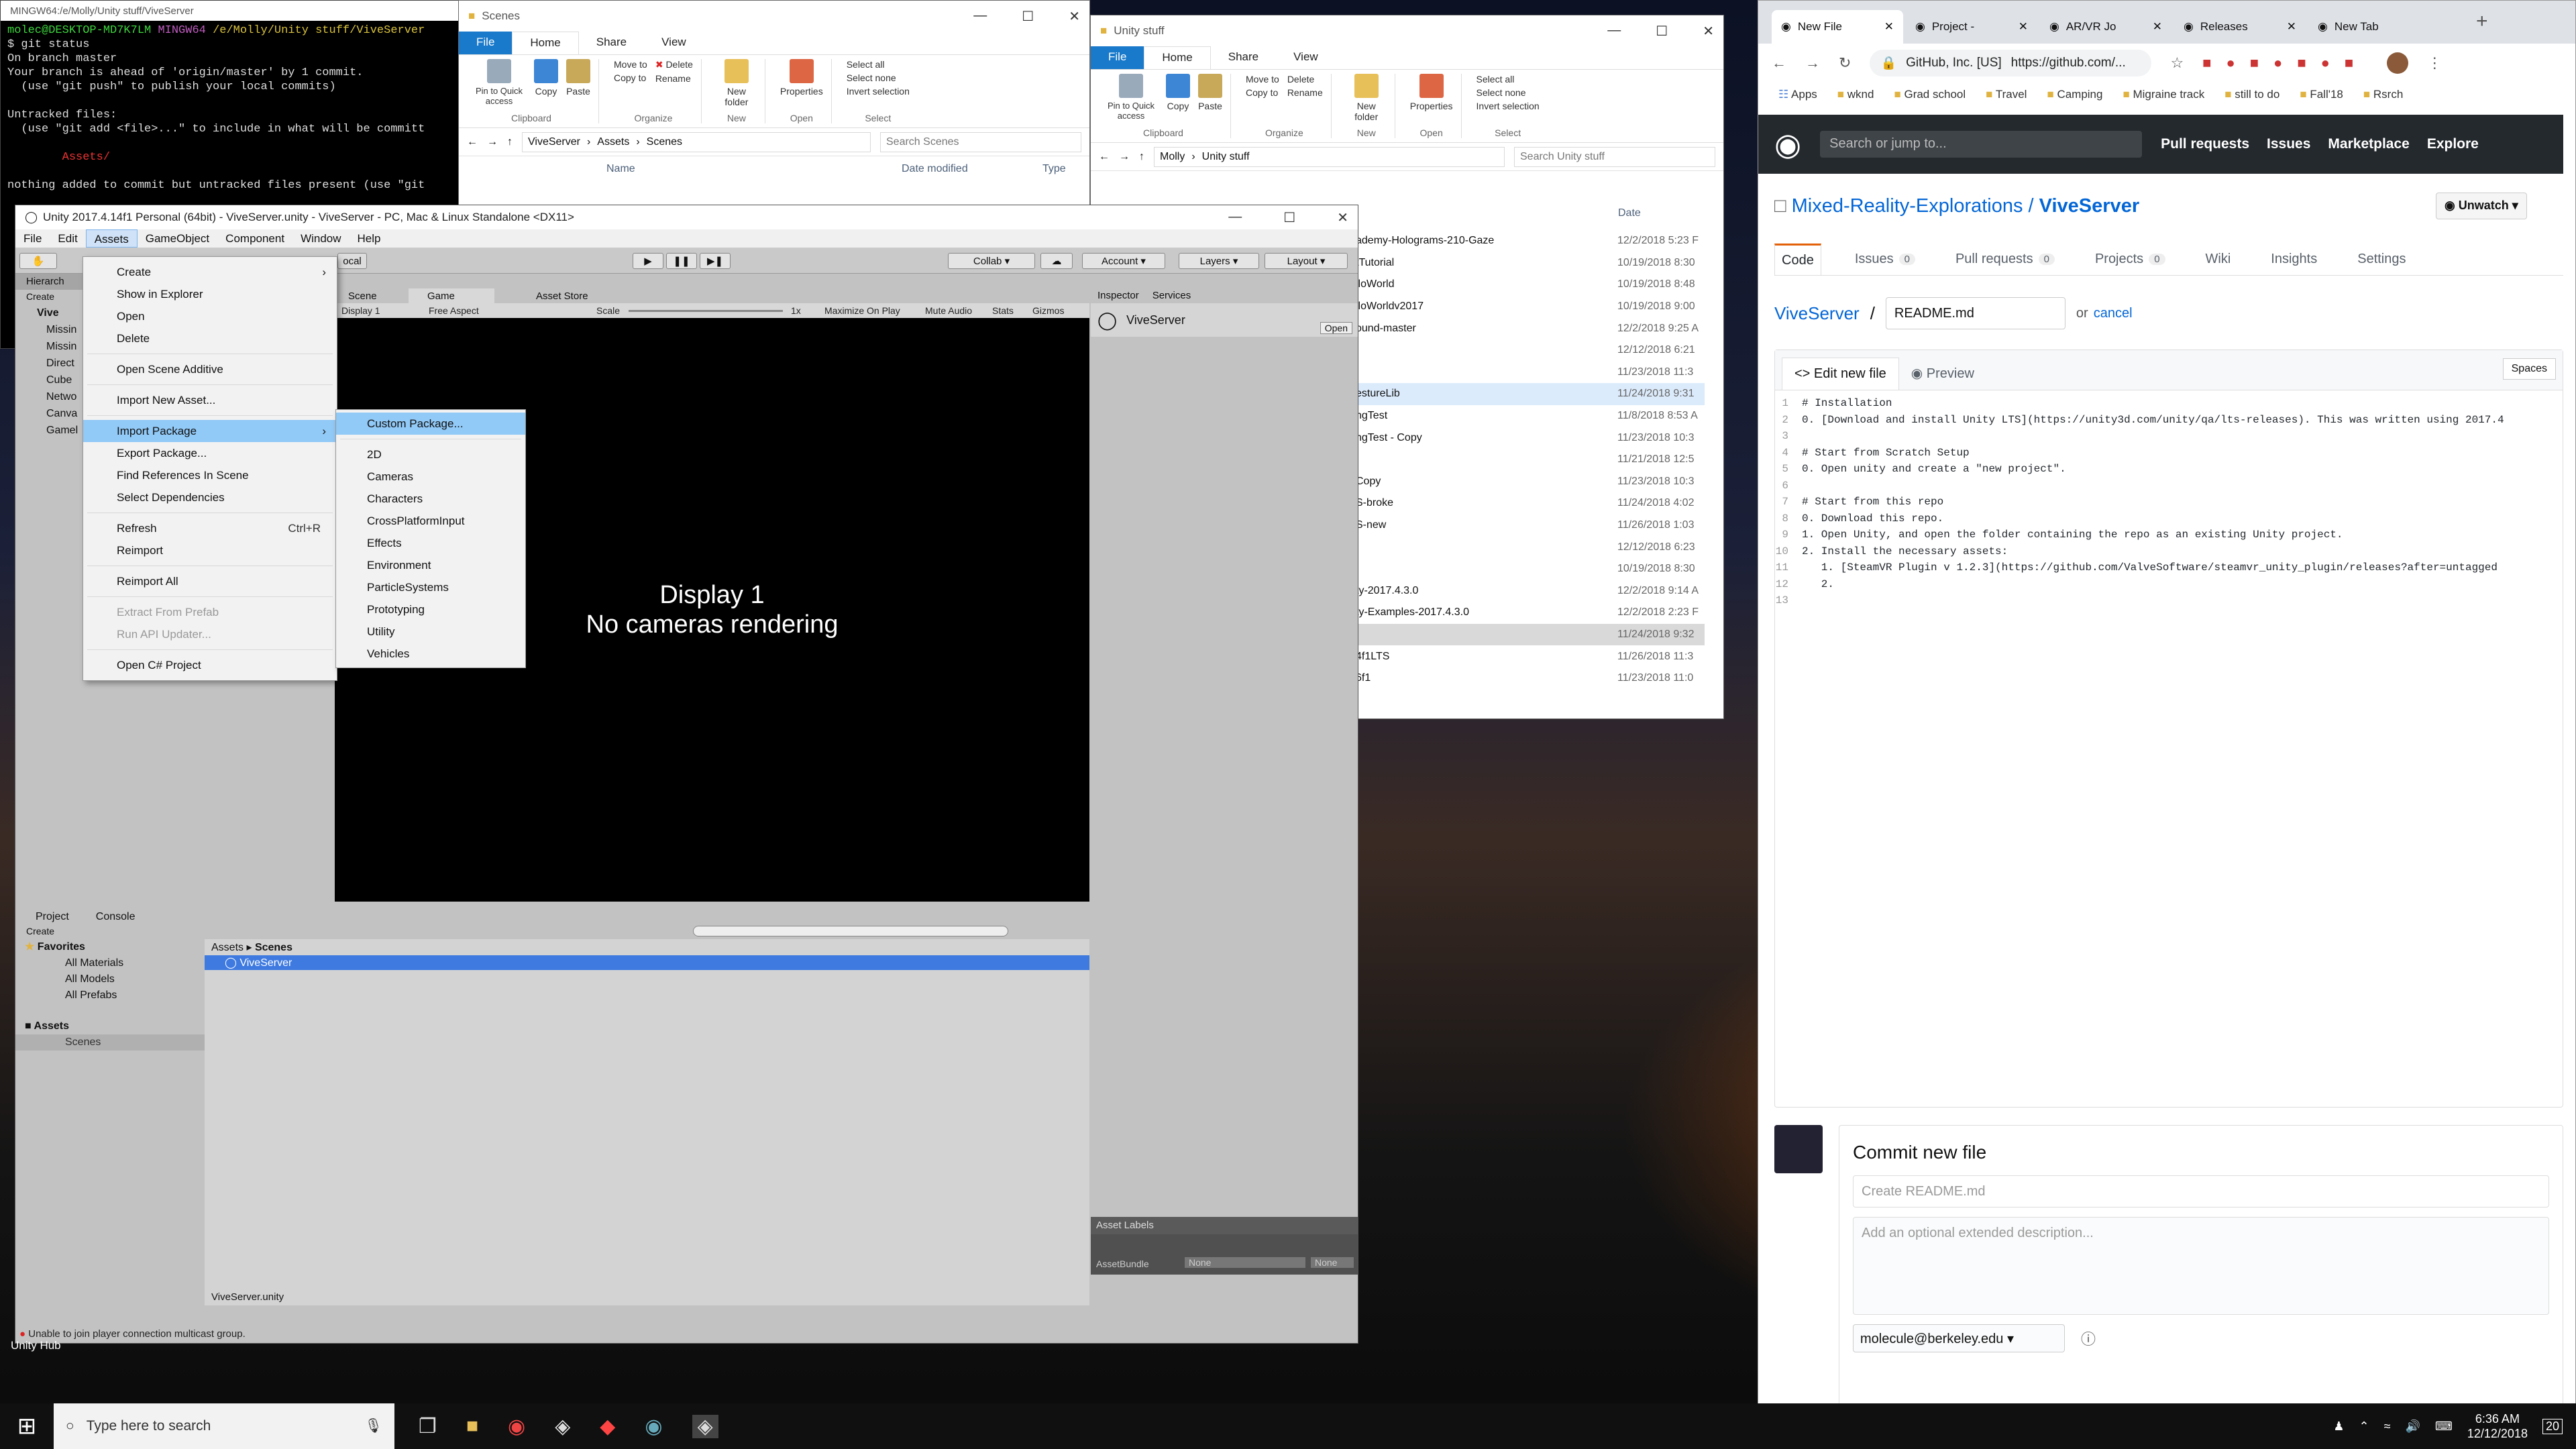 The height and width of the screenshot is (1449, 2576). Describe the element at coordinates (1245, 1262) in the screenshot. I see `asset-bundle-select: None` at that location.